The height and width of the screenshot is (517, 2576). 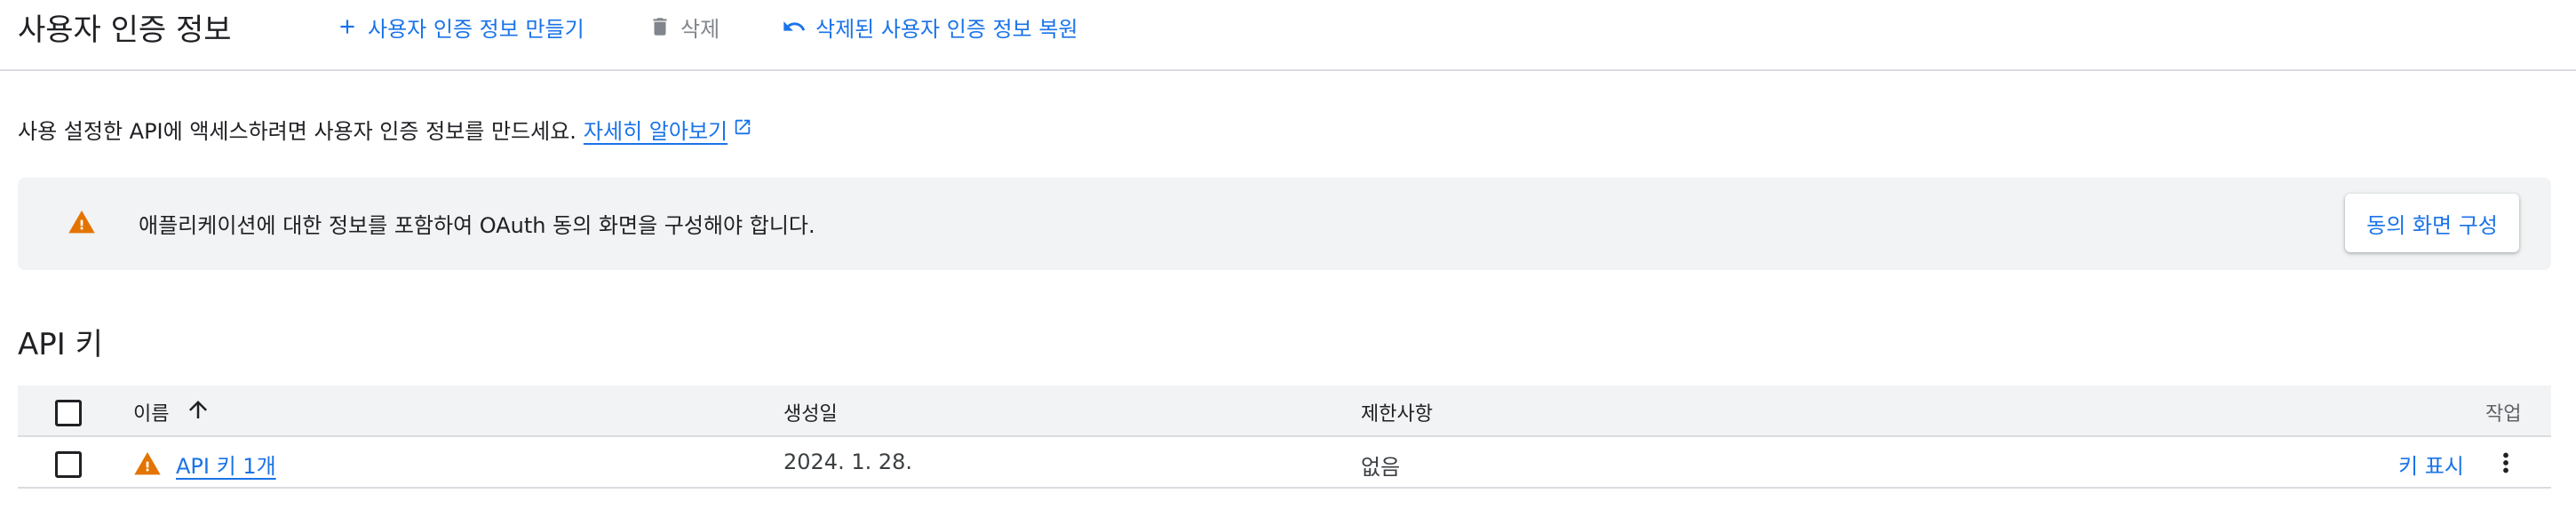 I want to click on row-checkbox, so click(x=68, y=464).